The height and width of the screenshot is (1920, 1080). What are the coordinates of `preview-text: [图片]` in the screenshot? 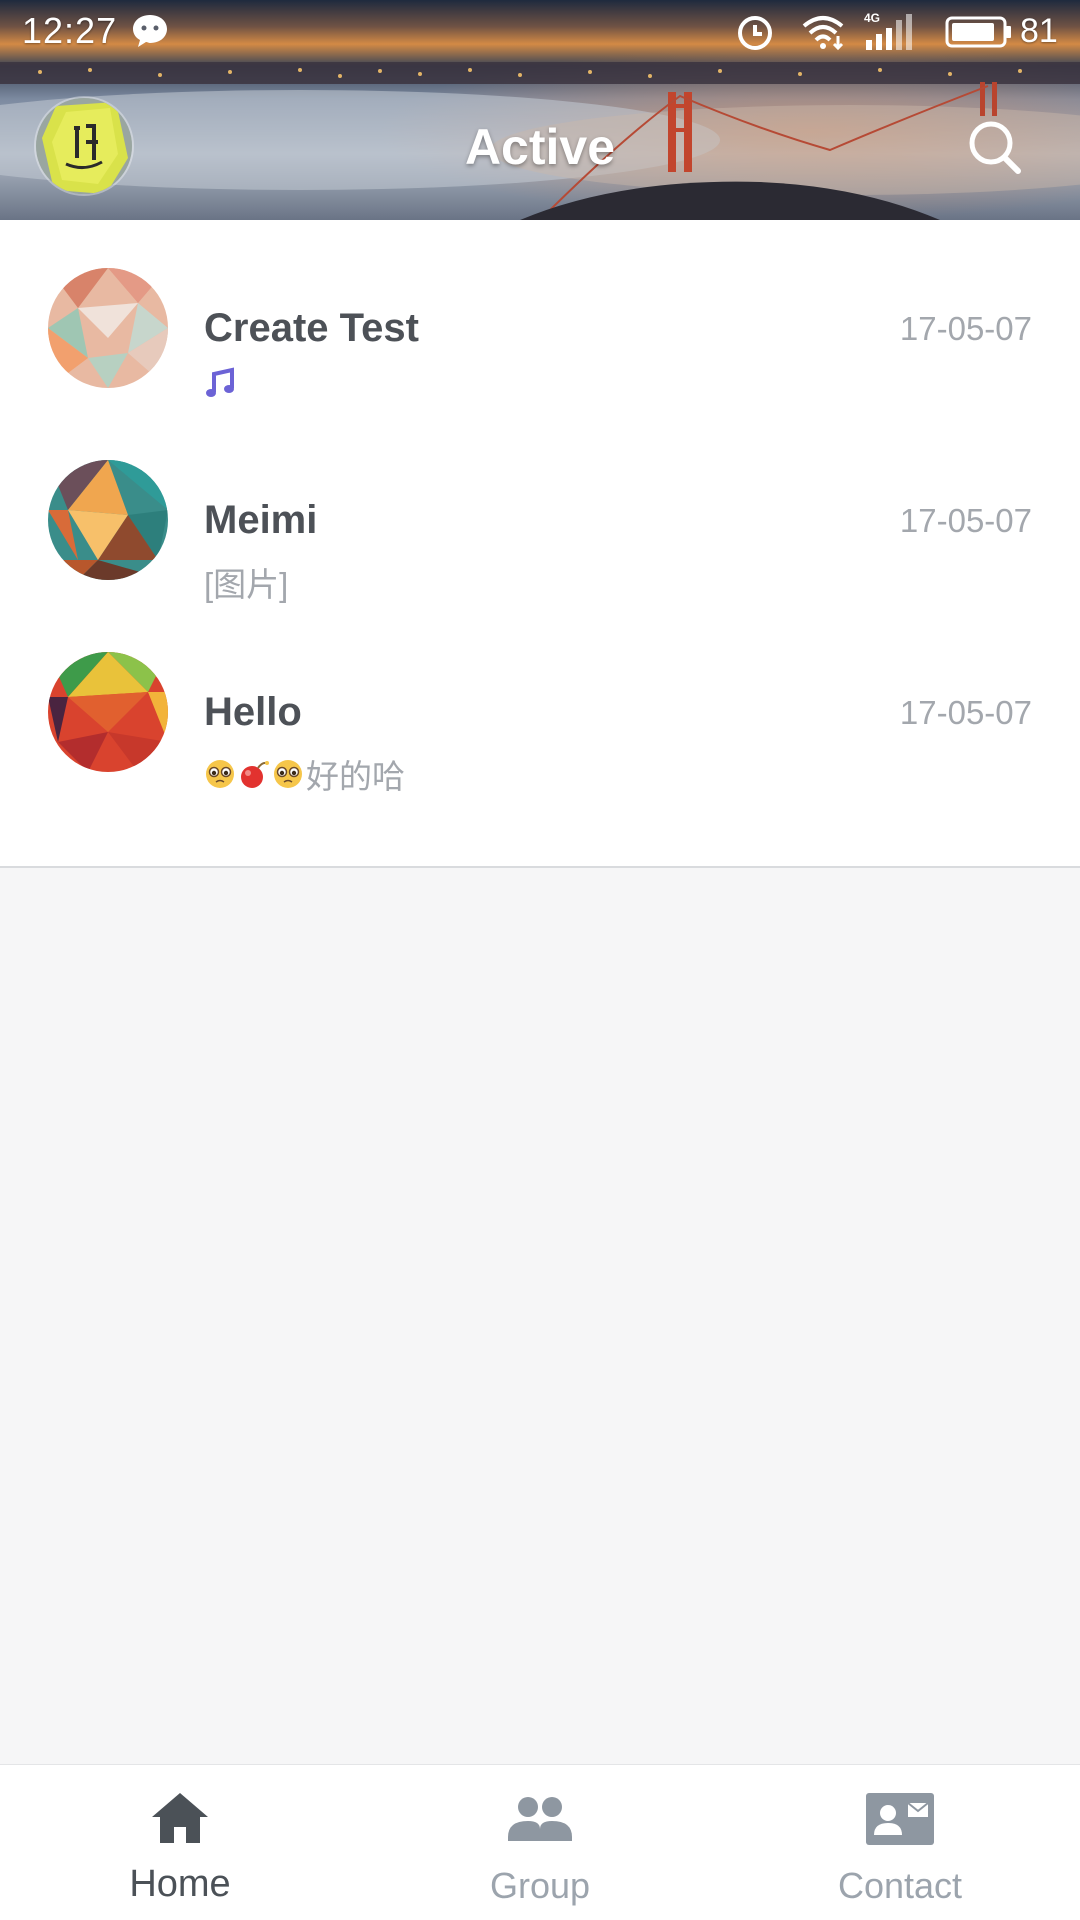 It's located at (246, 584).